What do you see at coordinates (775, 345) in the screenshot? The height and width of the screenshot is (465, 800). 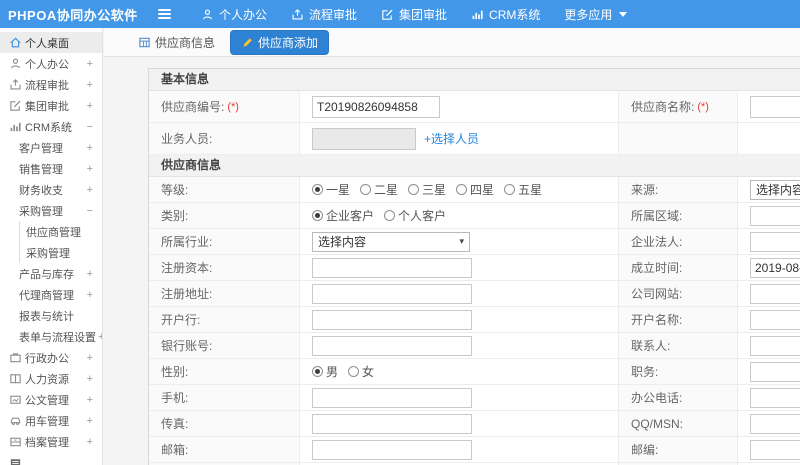 I see `contact-person-input` at bounding box center [775, 345].